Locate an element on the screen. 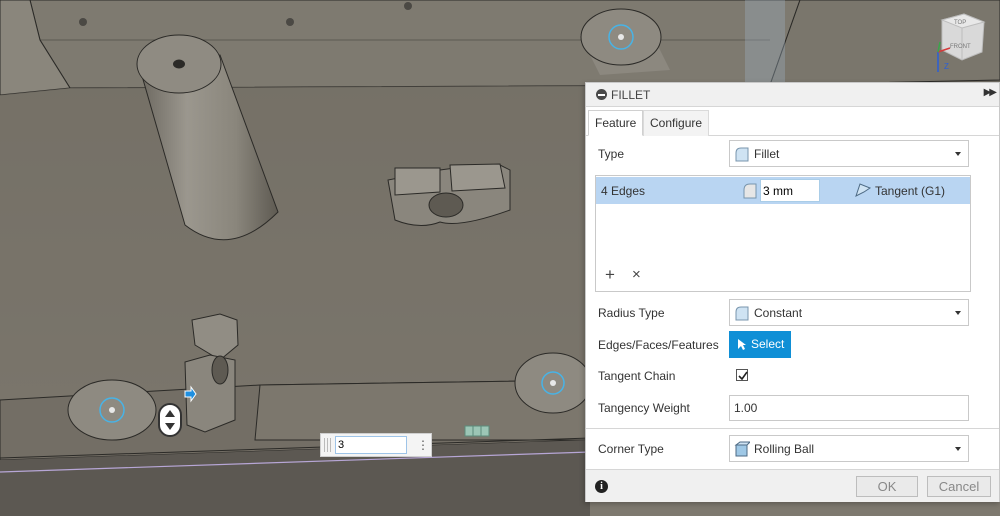 The height and width of the screenshot is (516, 1000). more-options-icon: ⋮ is located at coordinates (423, 445).